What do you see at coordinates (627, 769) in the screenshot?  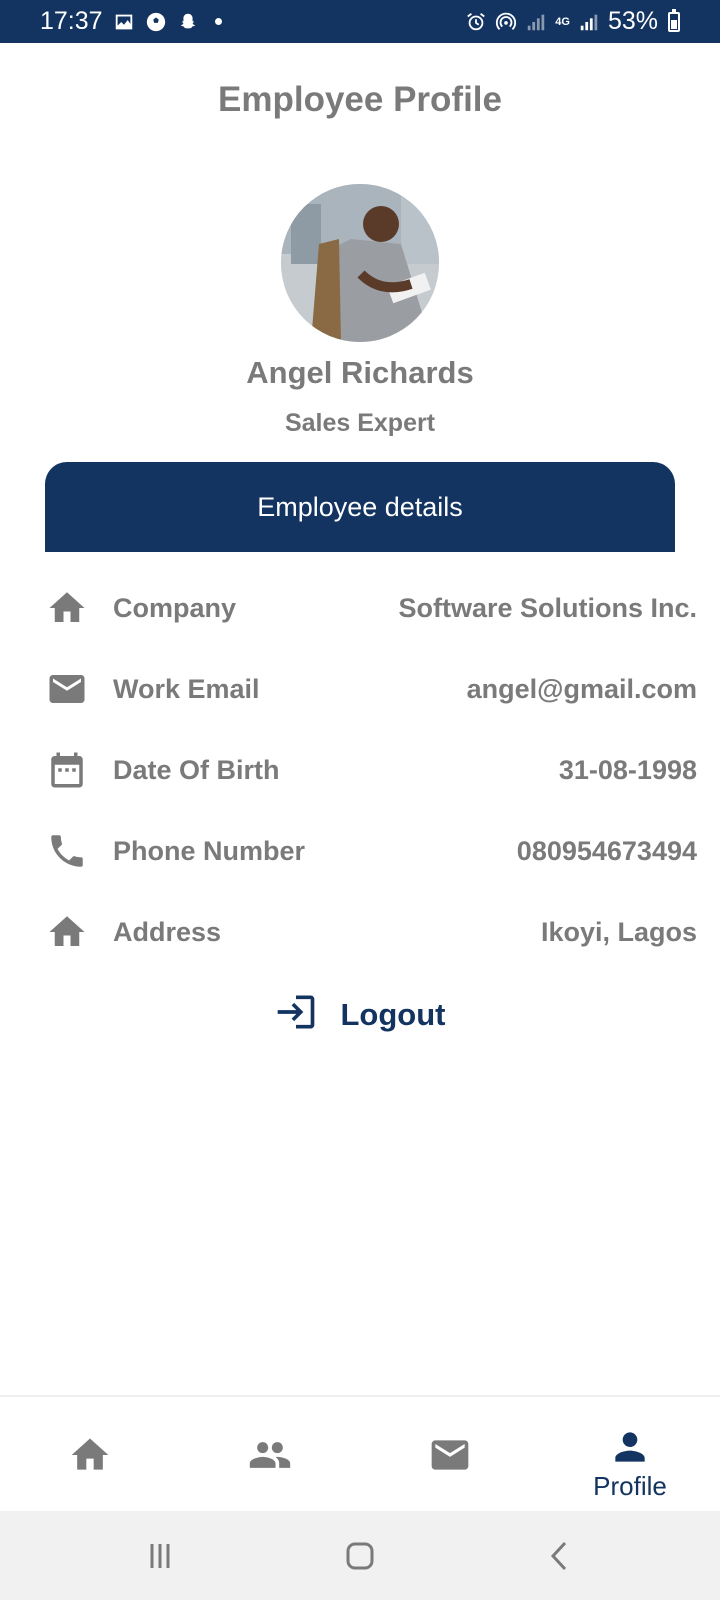 I see `detail-value: 31-08-1998` at bounding box center [627, 769].